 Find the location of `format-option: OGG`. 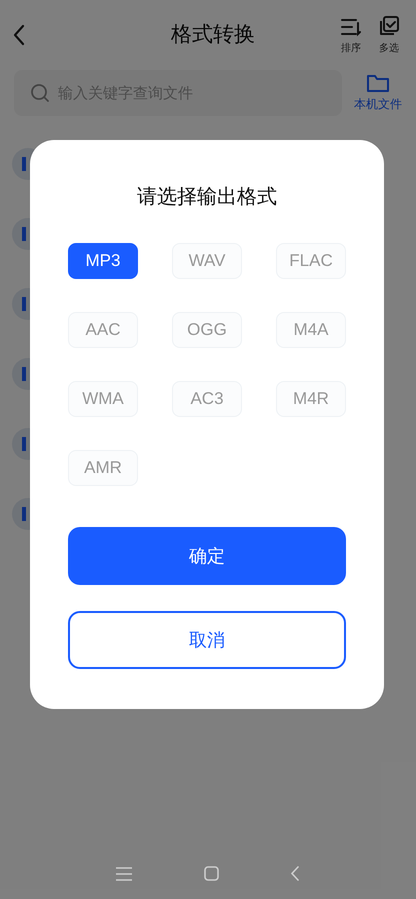

format-option: OGG is located at coordinates (207, 330).